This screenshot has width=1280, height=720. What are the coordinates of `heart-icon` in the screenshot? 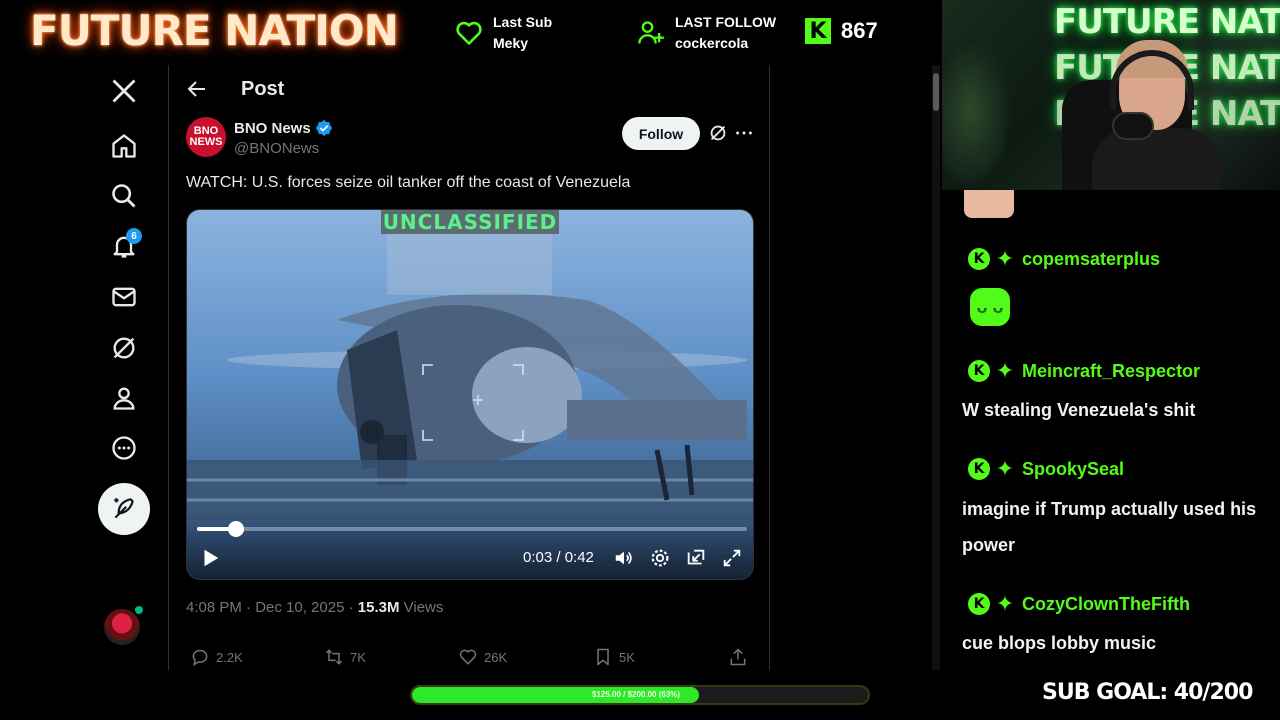 It's located at (469, 33).